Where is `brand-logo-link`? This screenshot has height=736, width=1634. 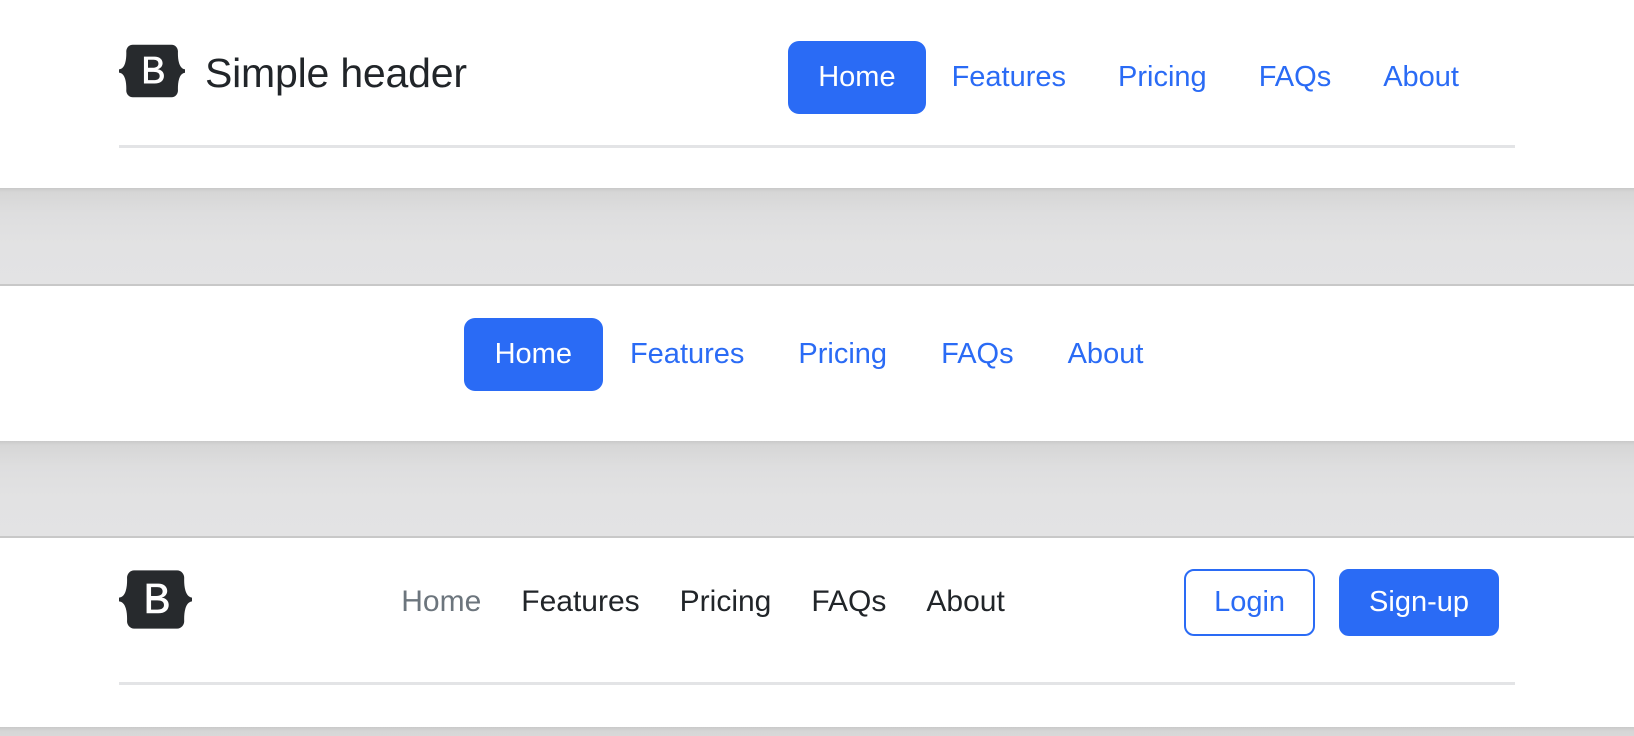
brand-logo-link is located at coordinates (156, 602).